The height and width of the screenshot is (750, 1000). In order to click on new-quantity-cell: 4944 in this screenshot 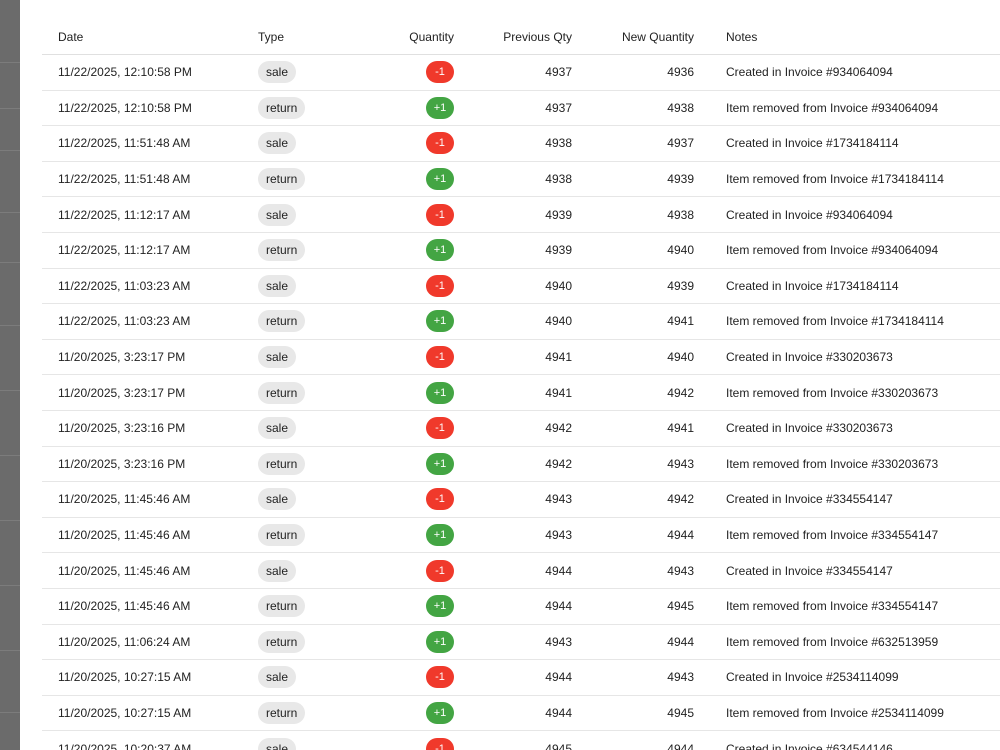, I will do `click(649, 535)`.